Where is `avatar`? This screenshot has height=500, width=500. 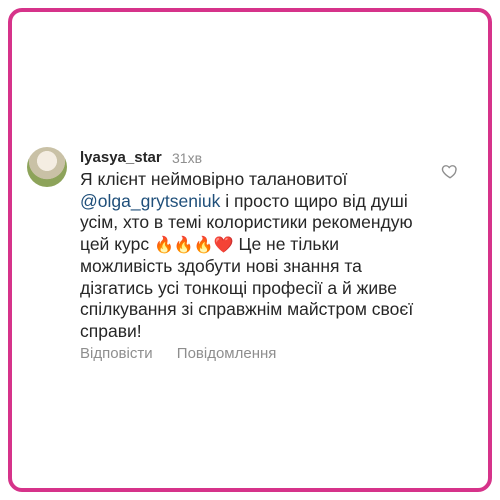 avatar is located at coordinates (47, 167).